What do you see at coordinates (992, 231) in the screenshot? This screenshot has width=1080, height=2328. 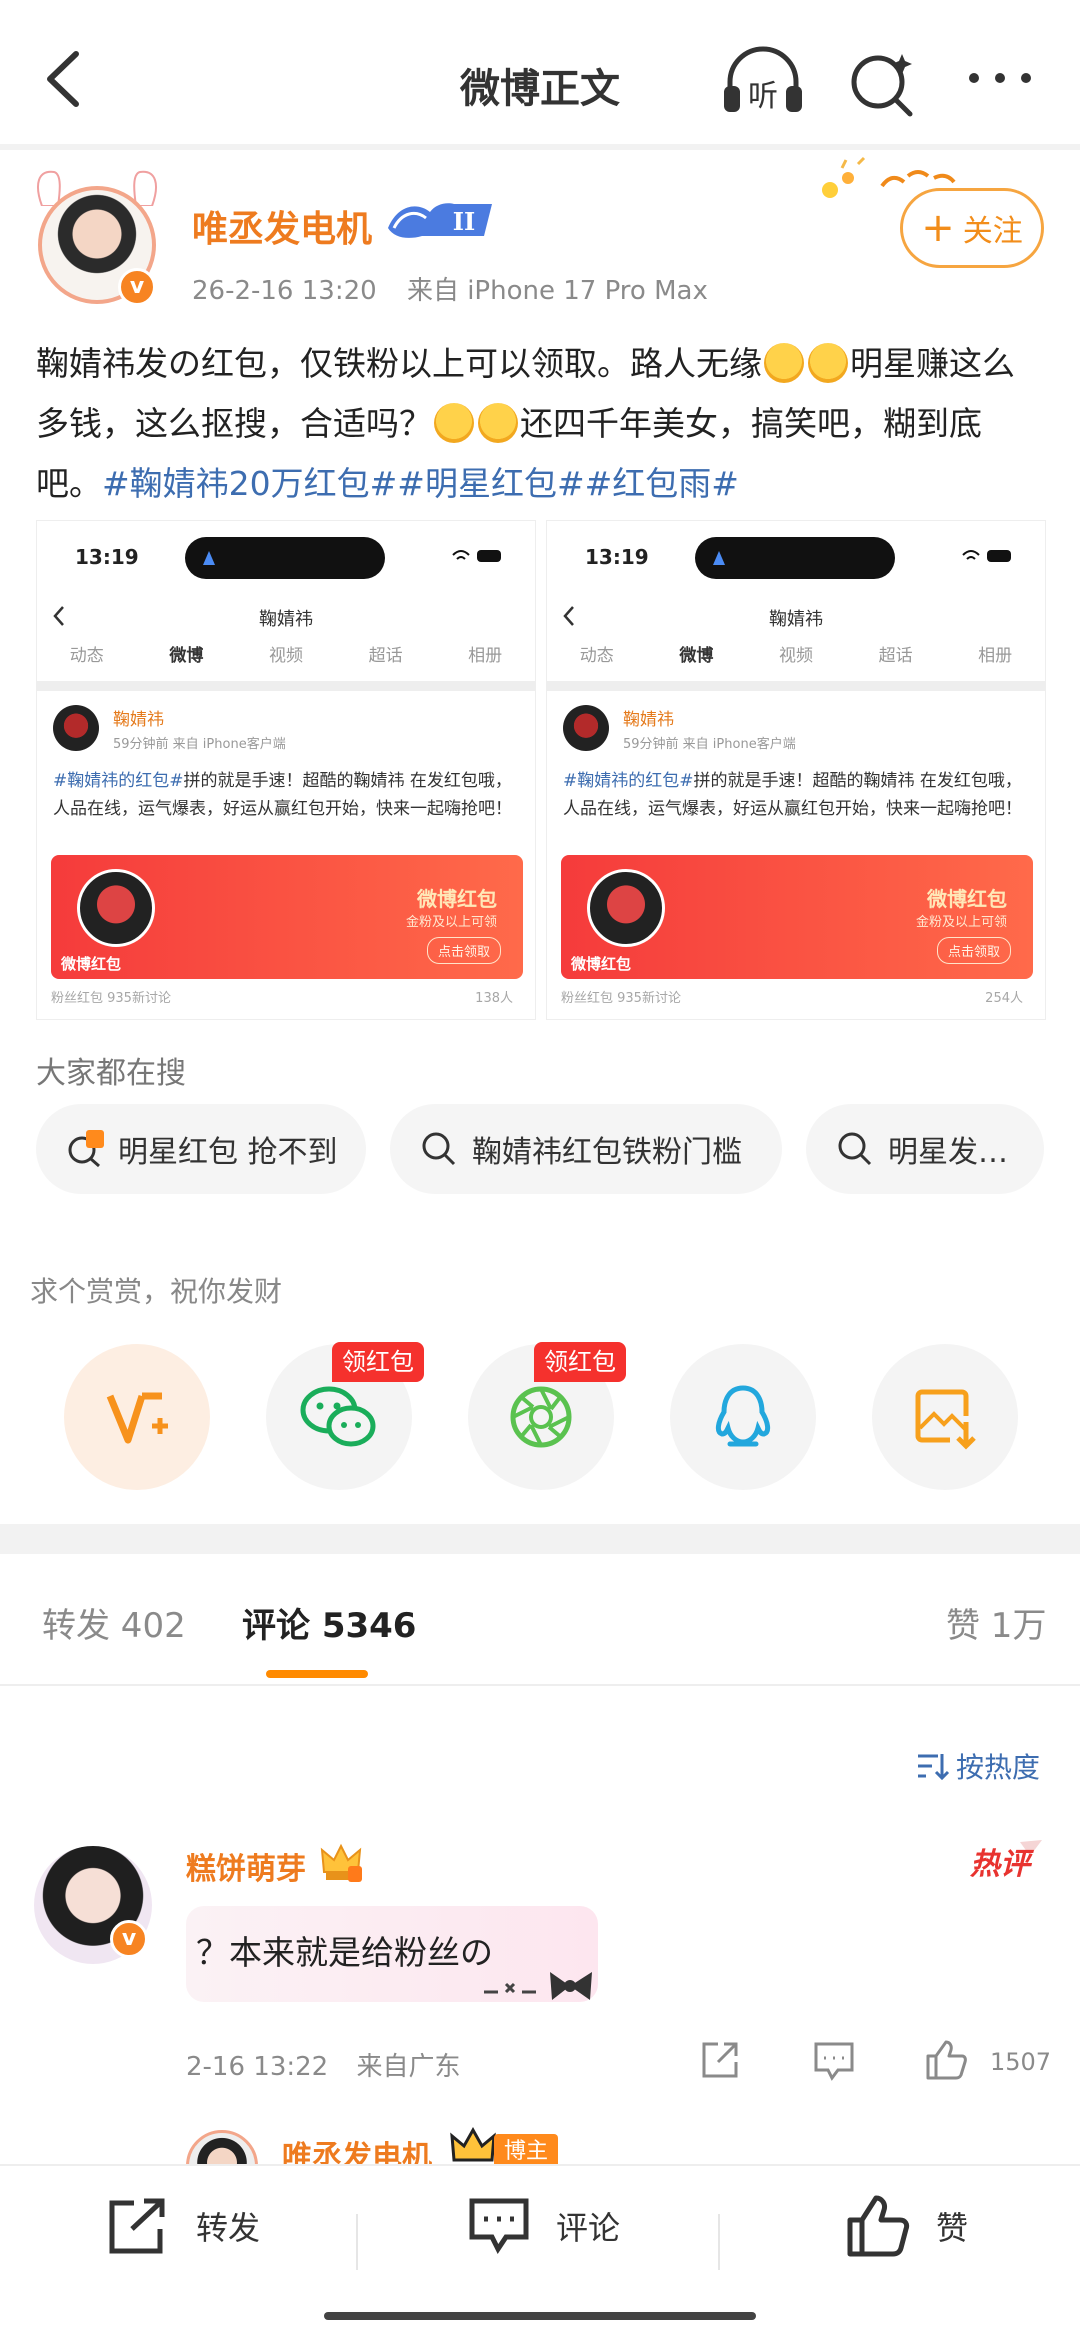 I see `follow-label: 关注` at bounding box center [992, 231].